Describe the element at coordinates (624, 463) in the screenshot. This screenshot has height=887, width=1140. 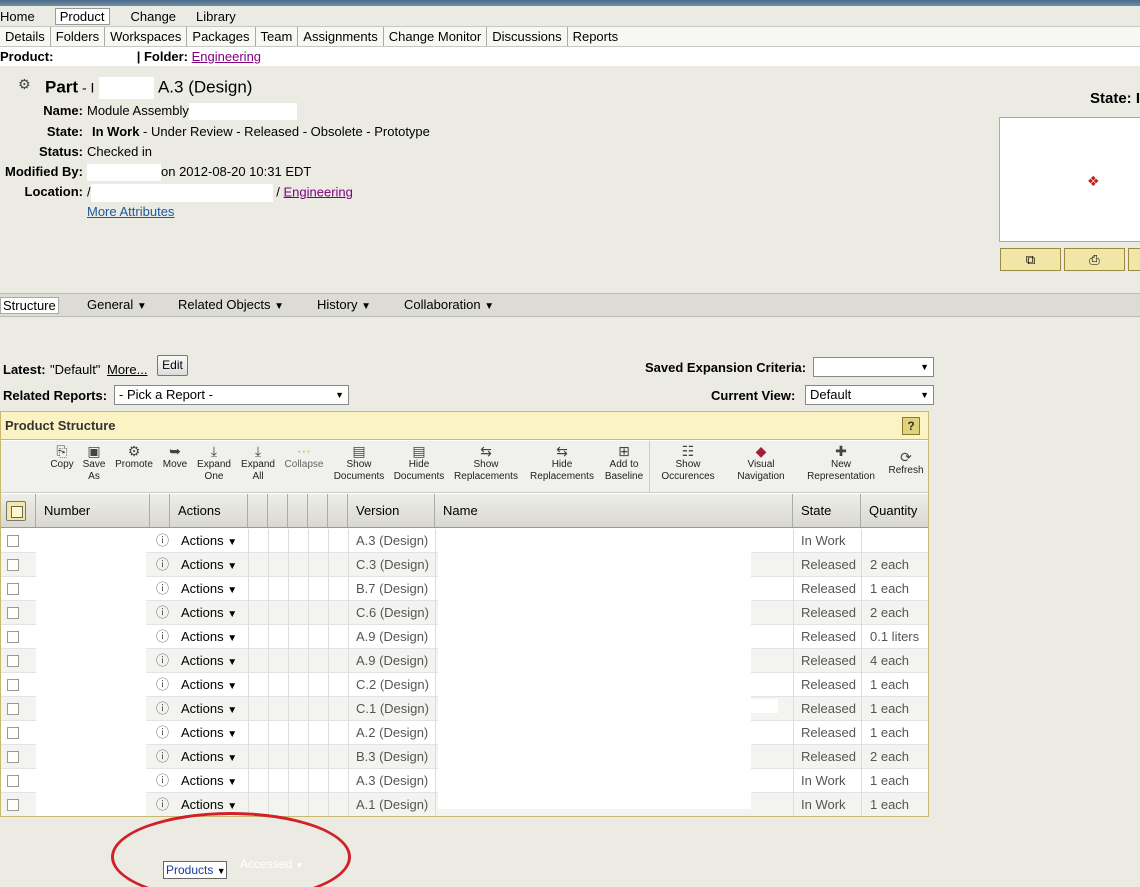
I see `add-to-baseline-button: ⊞ Add to Baseline` at that location.